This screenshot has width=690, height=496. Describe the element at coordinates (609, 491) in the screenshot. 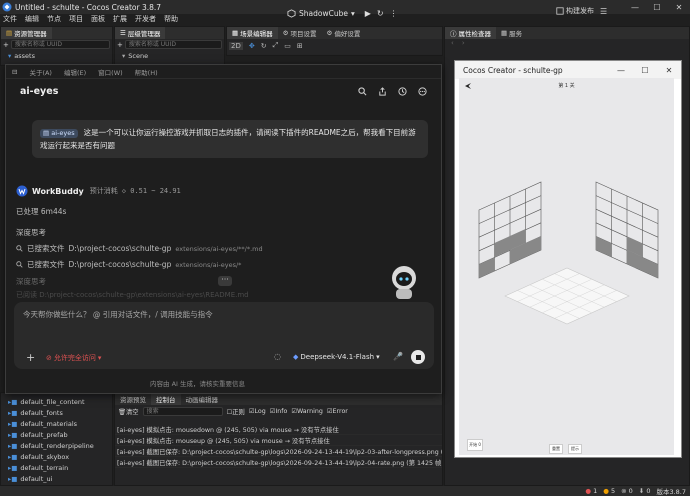

I see `warning-count: ● 5` at that location.